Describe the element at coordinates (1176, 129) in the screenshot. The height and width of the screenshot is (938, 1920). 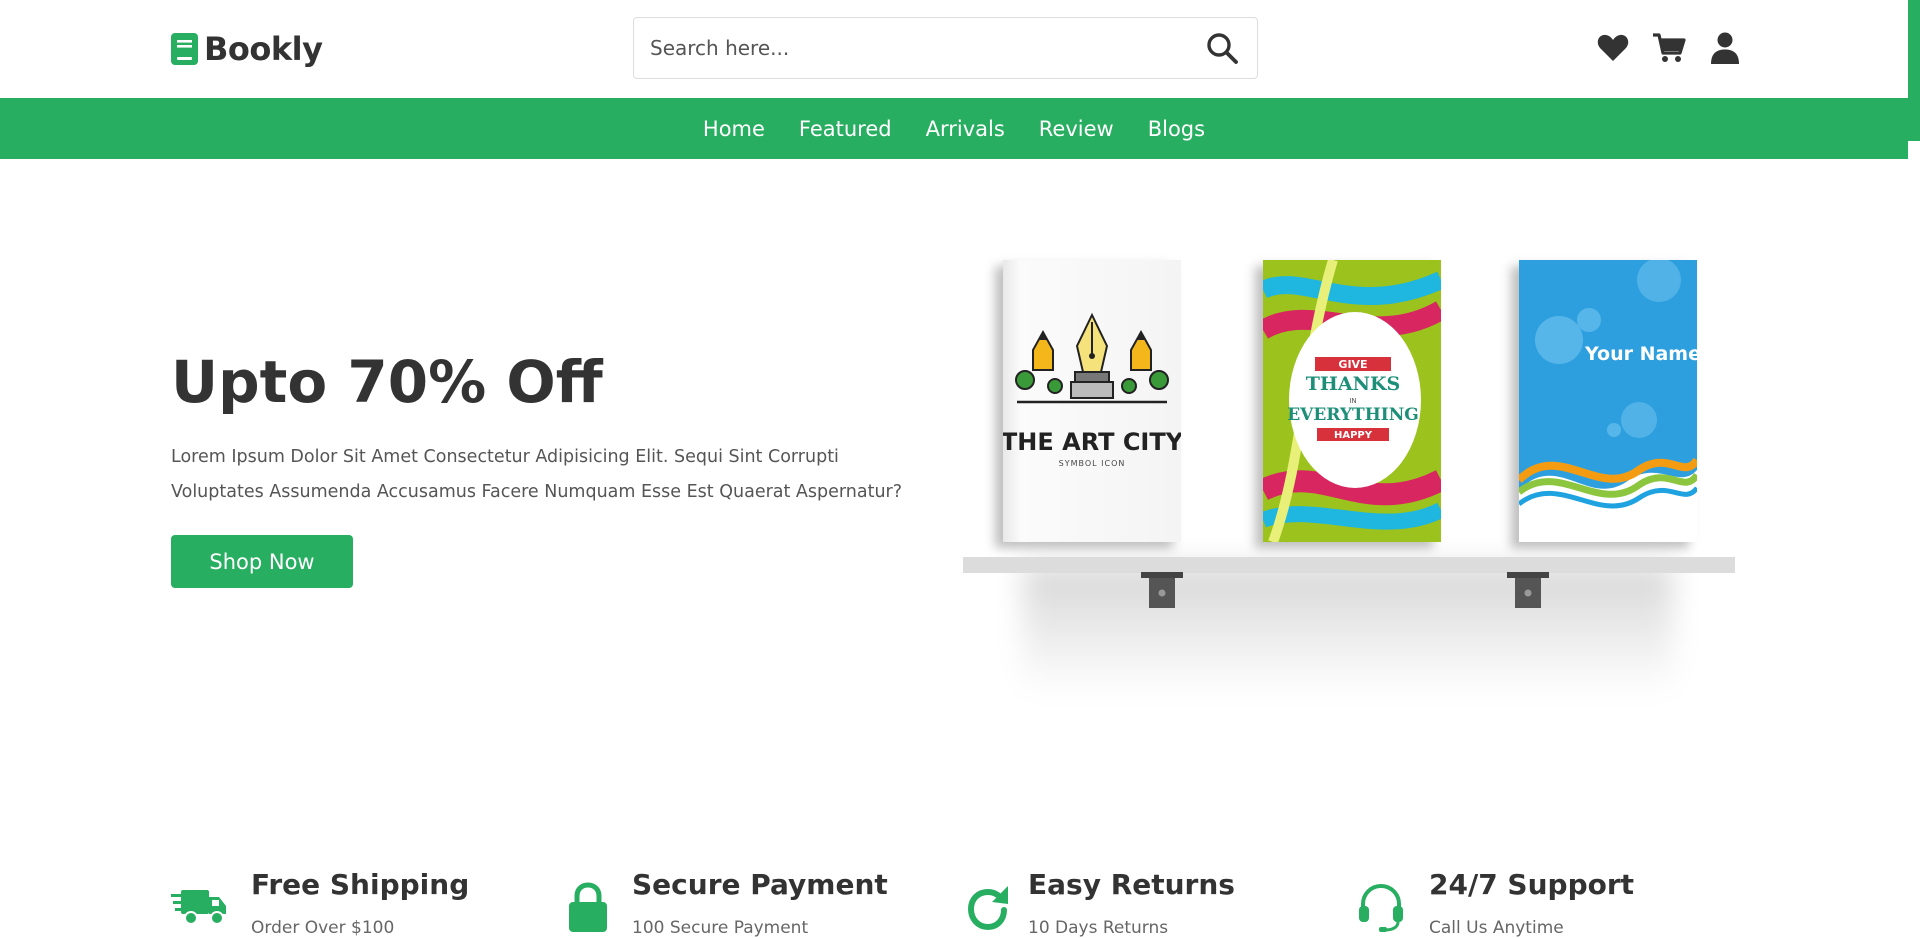
I see `nav-blogs: Blogs` at that location.